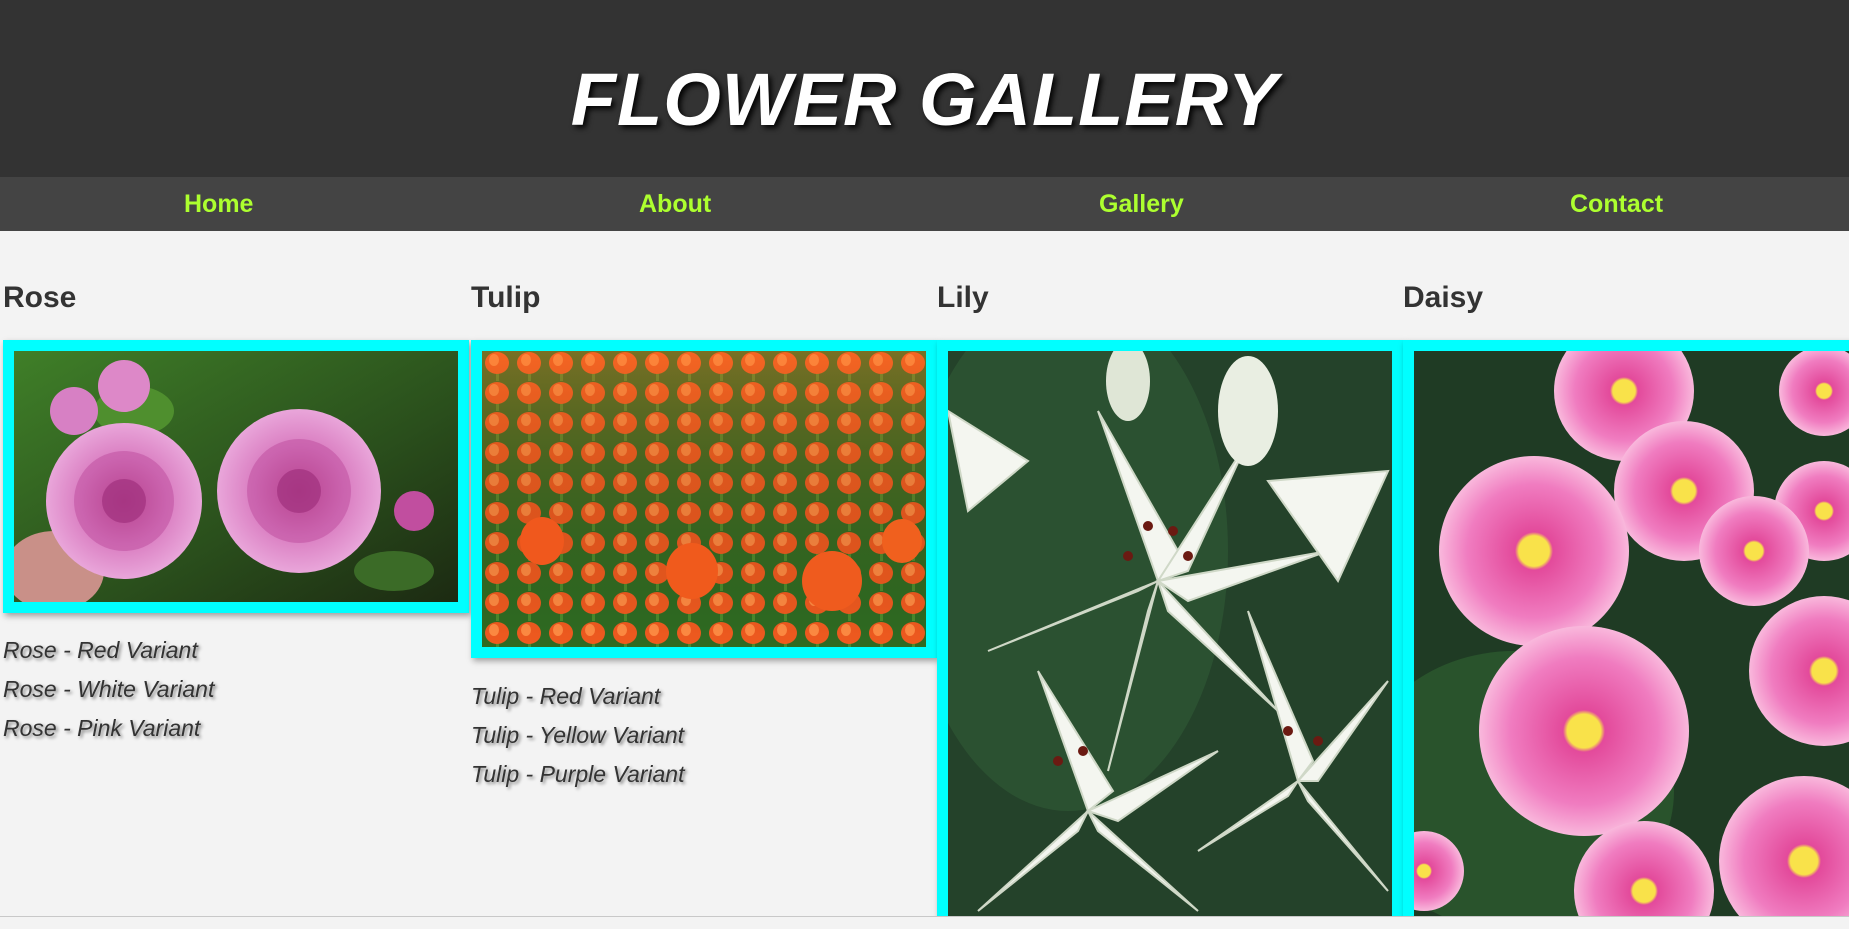 This screenshot has width=1849, height=929. What do you see at coordinates (924, 922) in the screenshot?
I see `status-bar` at bounding box center [924, 922].